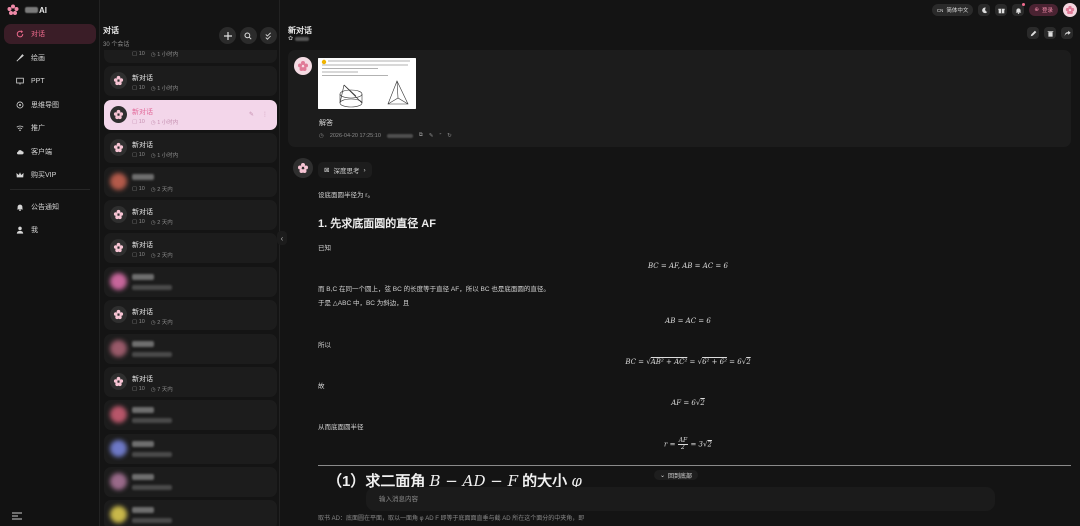  Describe the element at coordinates (118, 148) in the screenshot. I see `conversation-avatar` at that location.